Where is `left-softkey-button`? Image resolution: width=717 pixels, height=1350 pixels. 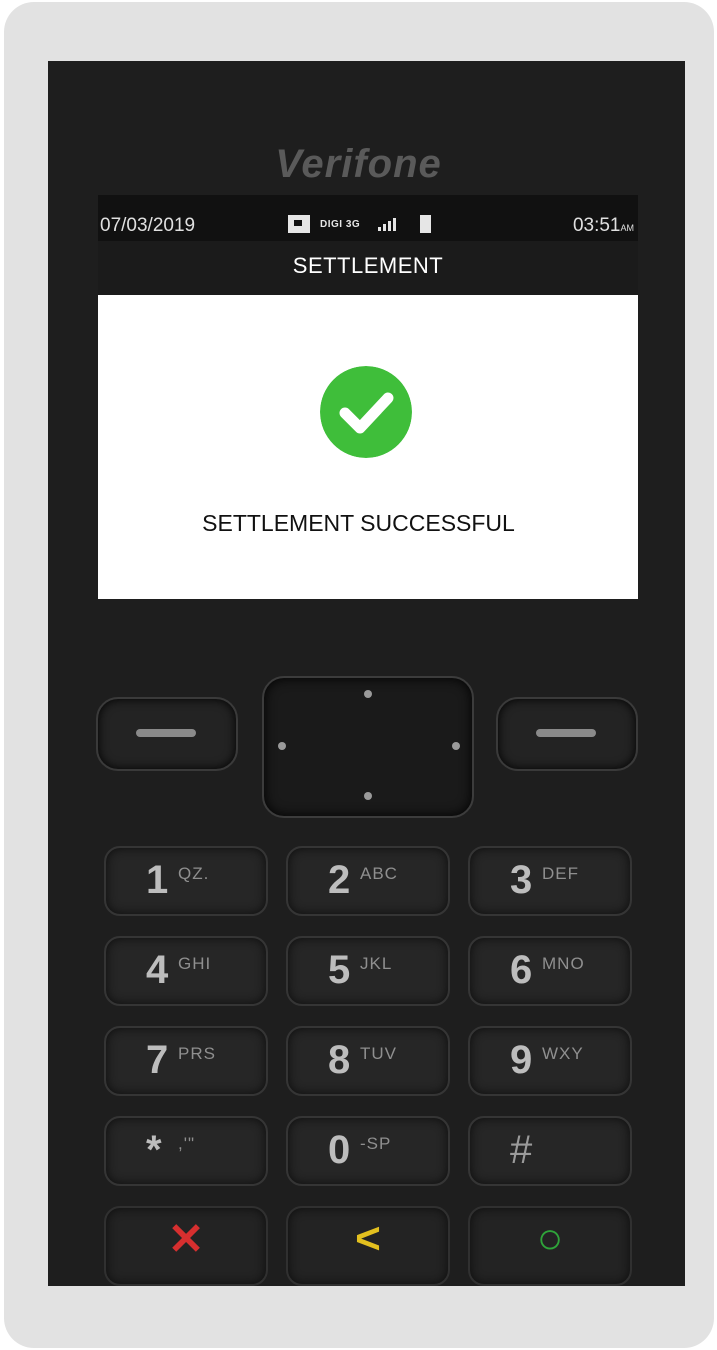 left-softkey-button is located at coordinates (167, 734).